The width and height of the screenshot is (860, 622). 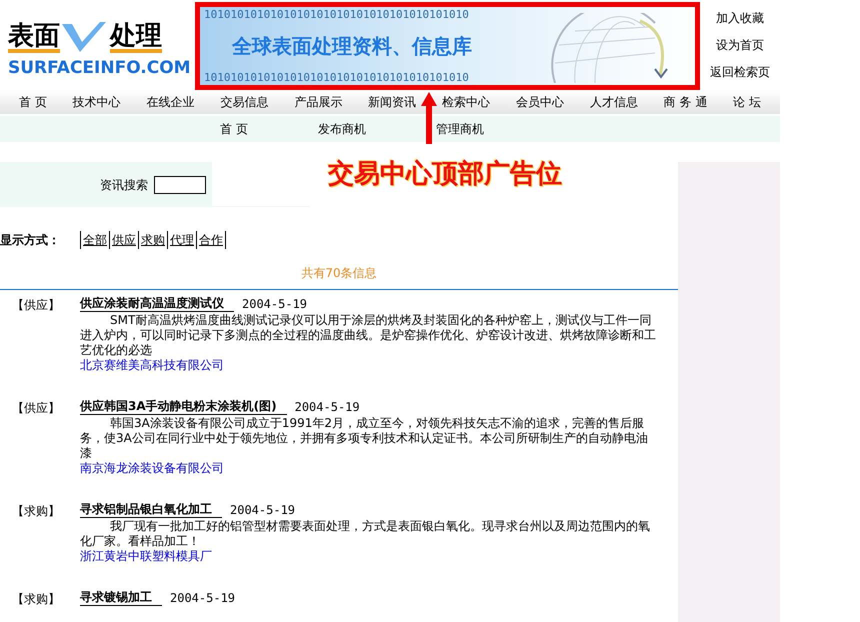 I want to click on filter-link: 代理, so click(x=181, y=240).